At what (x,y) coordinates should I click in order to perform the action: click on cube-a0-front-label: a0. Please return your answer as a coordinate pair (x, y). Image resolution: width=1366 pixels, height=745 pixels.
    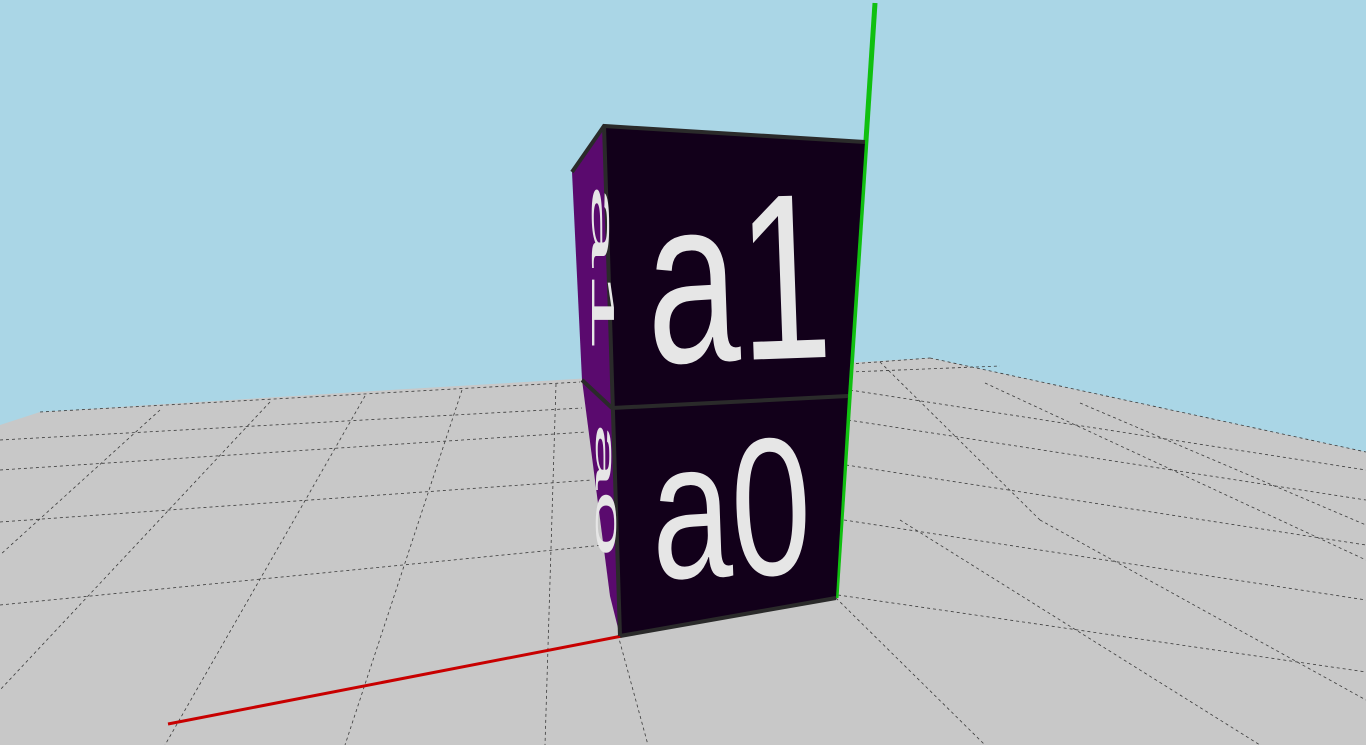
    Looking at the image, I should click on (731, 508).